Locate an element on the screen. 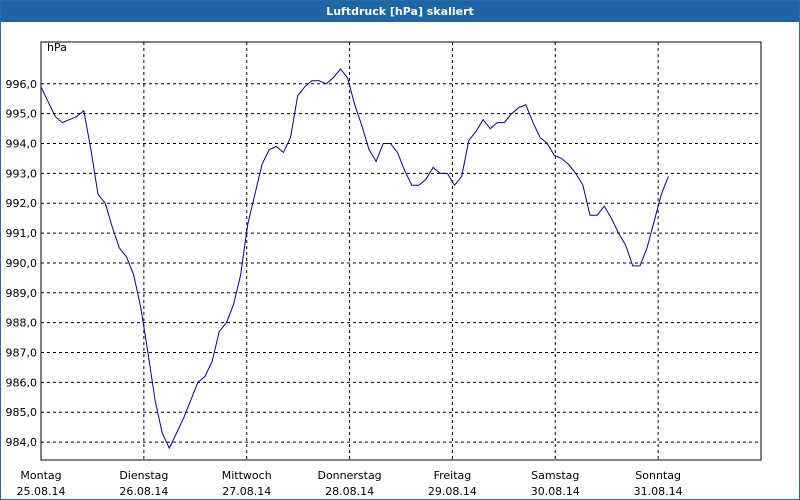 The image size is (800, 500). x-tick-day: Sonntag is located at coordinates (658, 475).